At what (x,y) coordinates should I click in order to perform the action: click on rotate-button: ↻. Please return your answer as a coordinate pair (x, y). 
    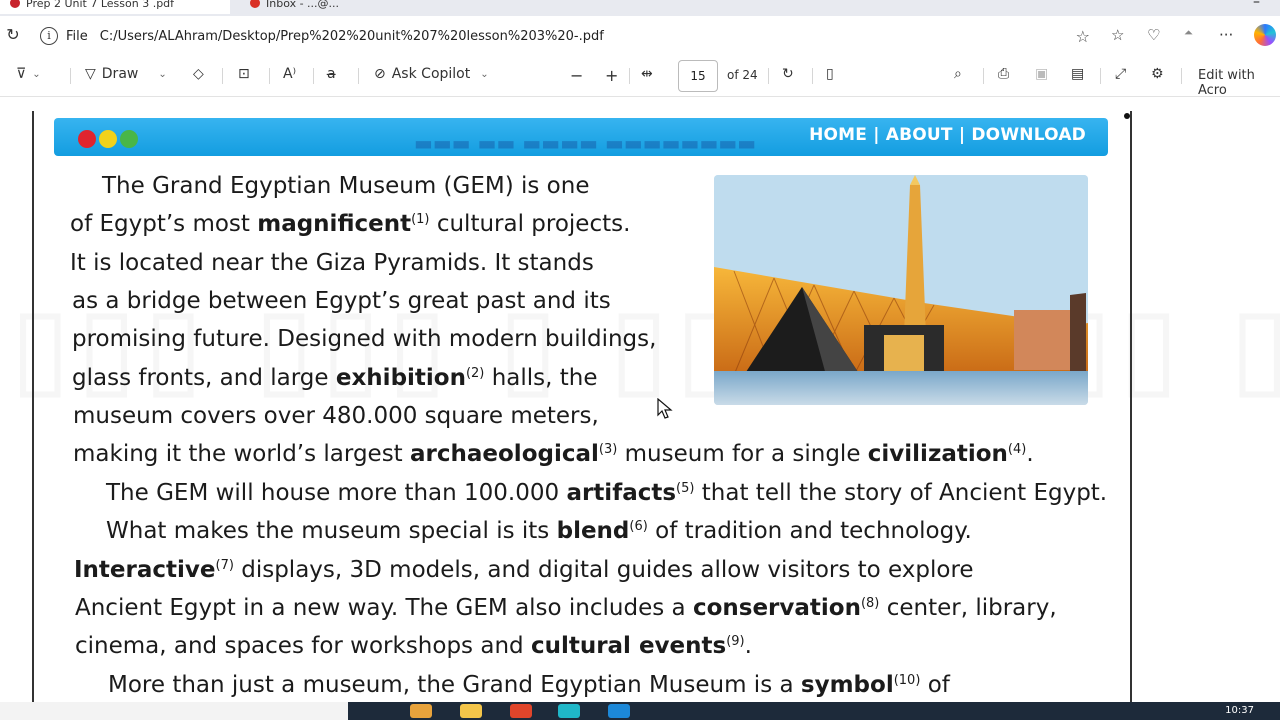
    Looking at the image, I should click on (788, 74).